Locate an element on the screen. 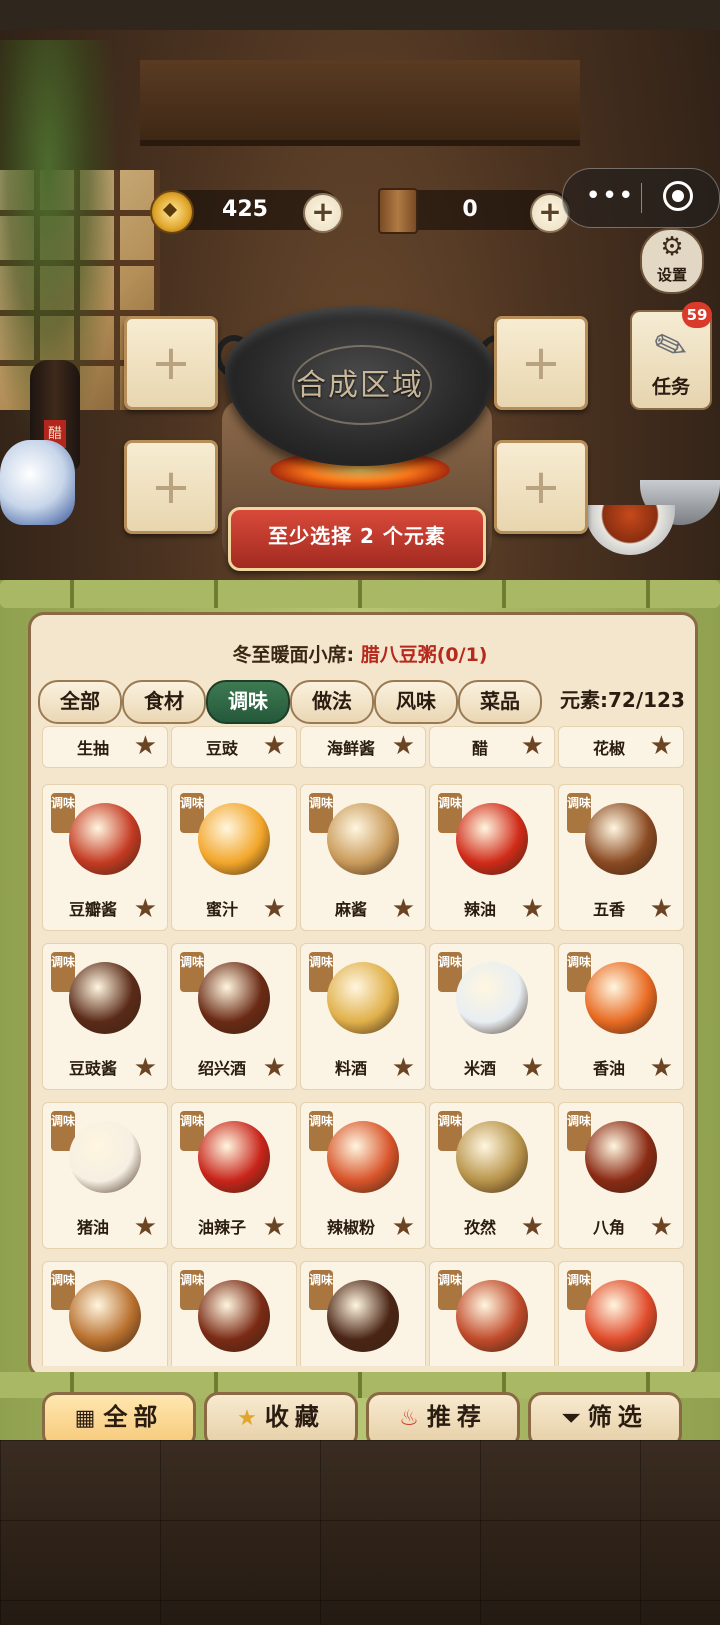  tab-method: 做法 is located at coordinates (332, 702).